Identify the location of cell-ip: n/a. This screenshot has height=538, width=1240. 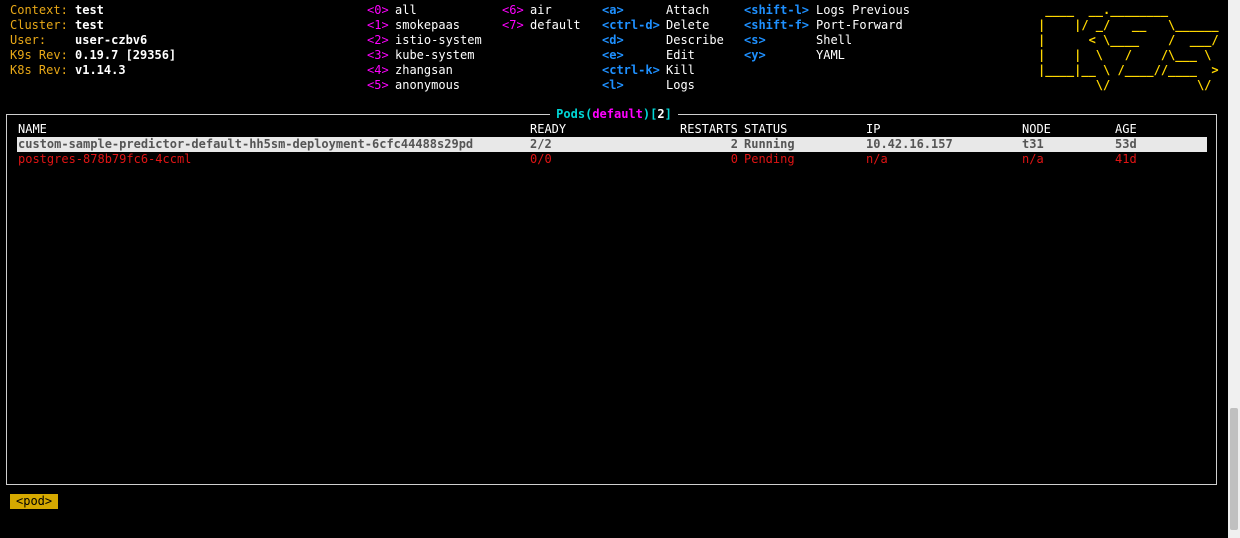
(877, 159).